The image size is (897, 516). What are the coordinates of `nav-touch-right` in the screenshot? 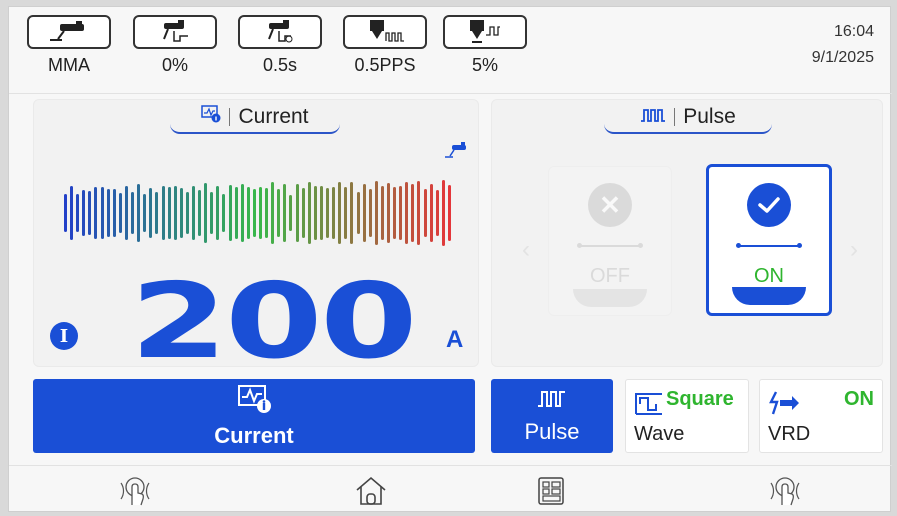 It's located at (785, 493).